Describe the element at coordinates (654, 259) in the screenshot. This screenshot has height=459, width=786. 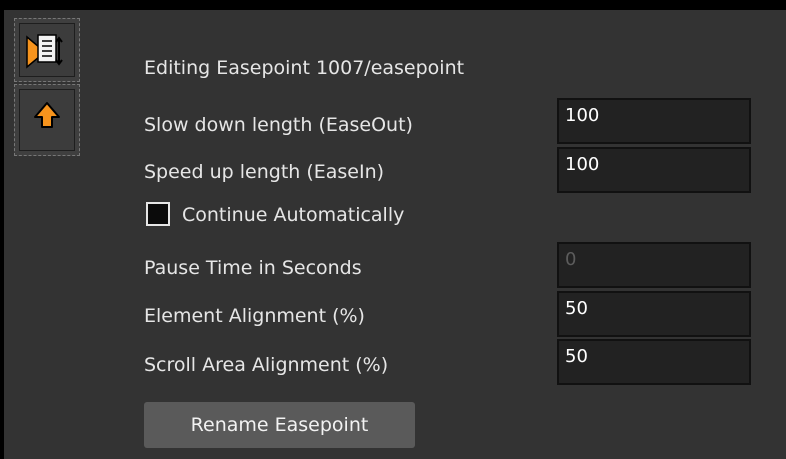
I see `pause-time-input` at that location.